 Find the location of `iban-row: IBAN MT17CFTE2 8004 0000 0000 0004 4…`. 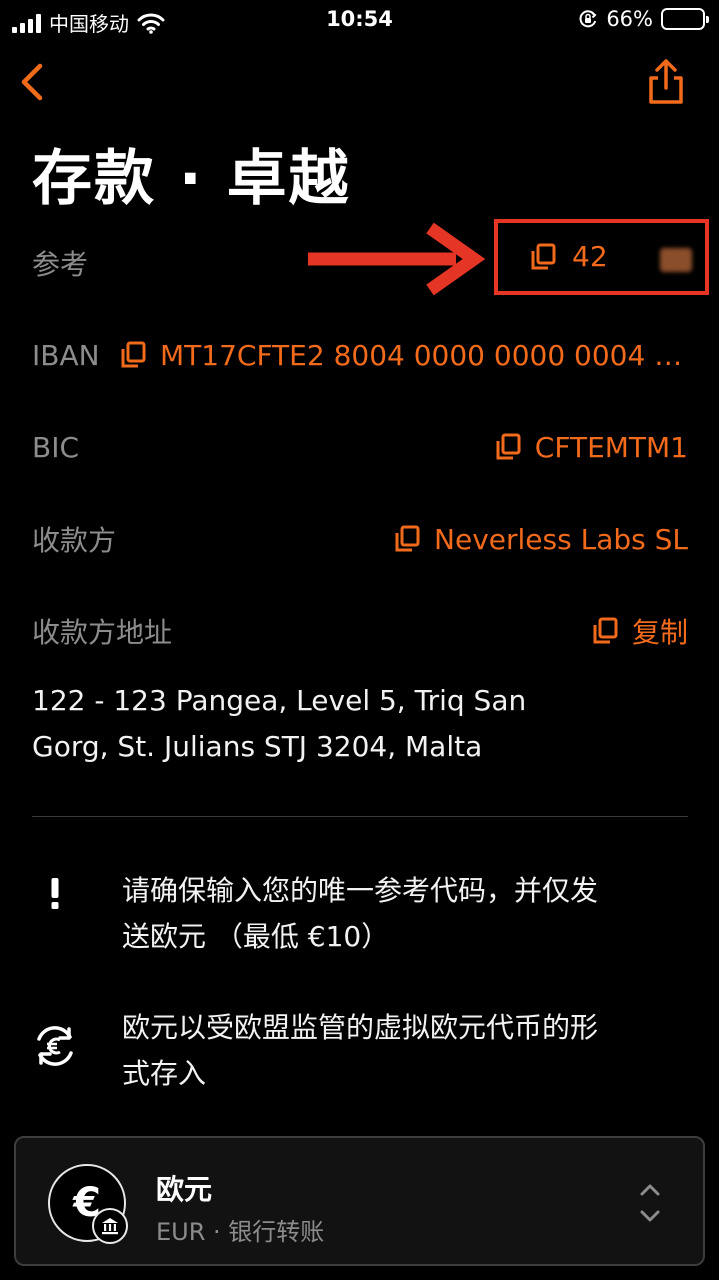

iban-row: IBAN MT17CFTE2 8004 0000 0000 0004 4… is located at coordinates (360, 355).